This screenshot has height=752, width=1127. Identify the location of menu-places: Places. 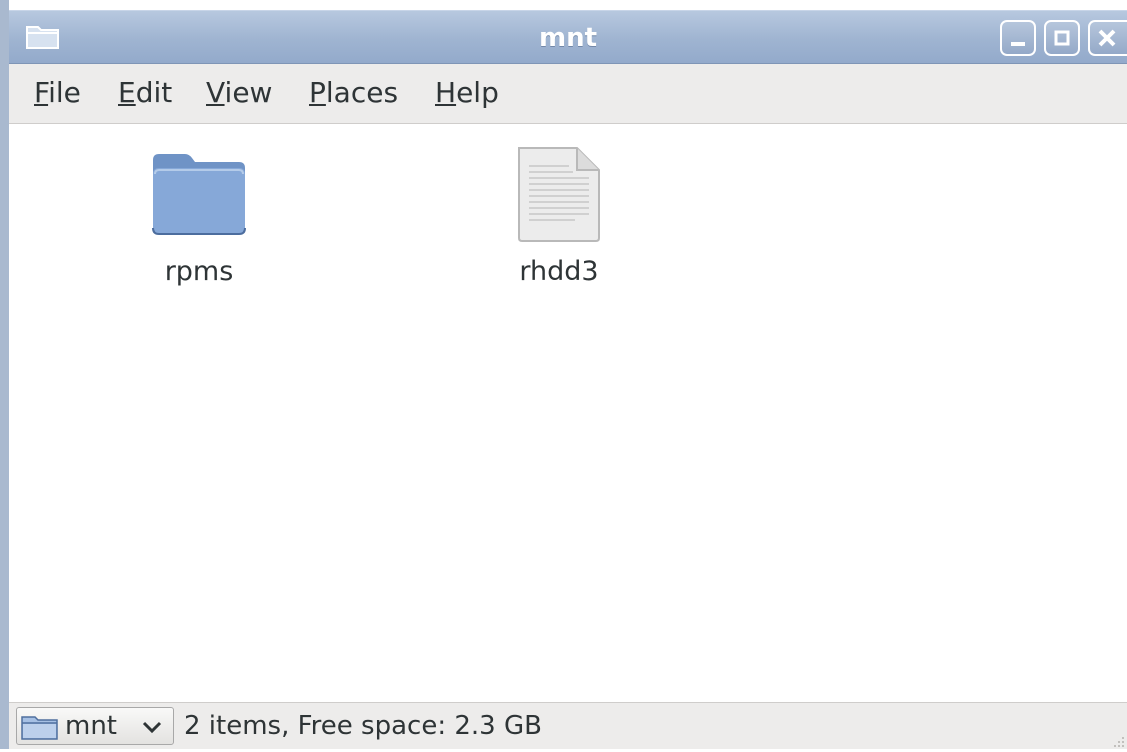
(353, 93).